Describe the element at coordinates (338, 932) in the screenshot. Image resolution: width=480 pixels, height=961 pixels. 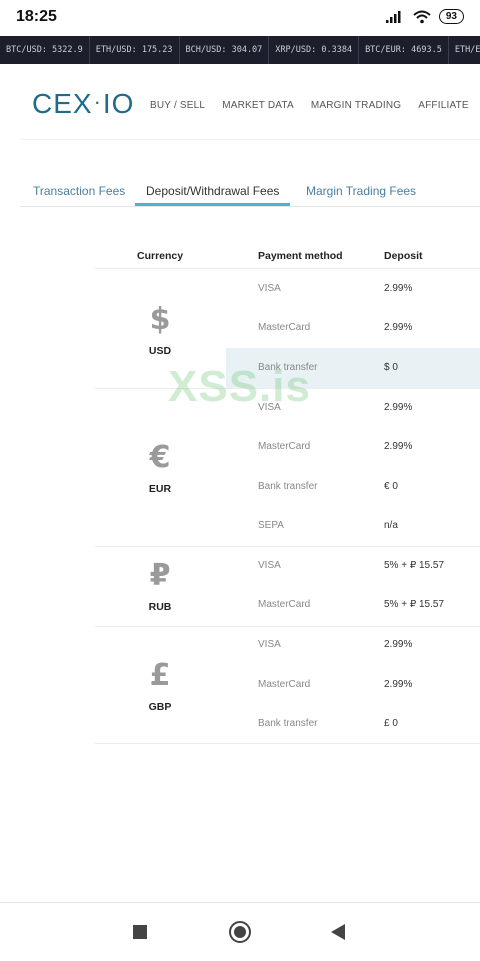
I see `back-icon` at that location.